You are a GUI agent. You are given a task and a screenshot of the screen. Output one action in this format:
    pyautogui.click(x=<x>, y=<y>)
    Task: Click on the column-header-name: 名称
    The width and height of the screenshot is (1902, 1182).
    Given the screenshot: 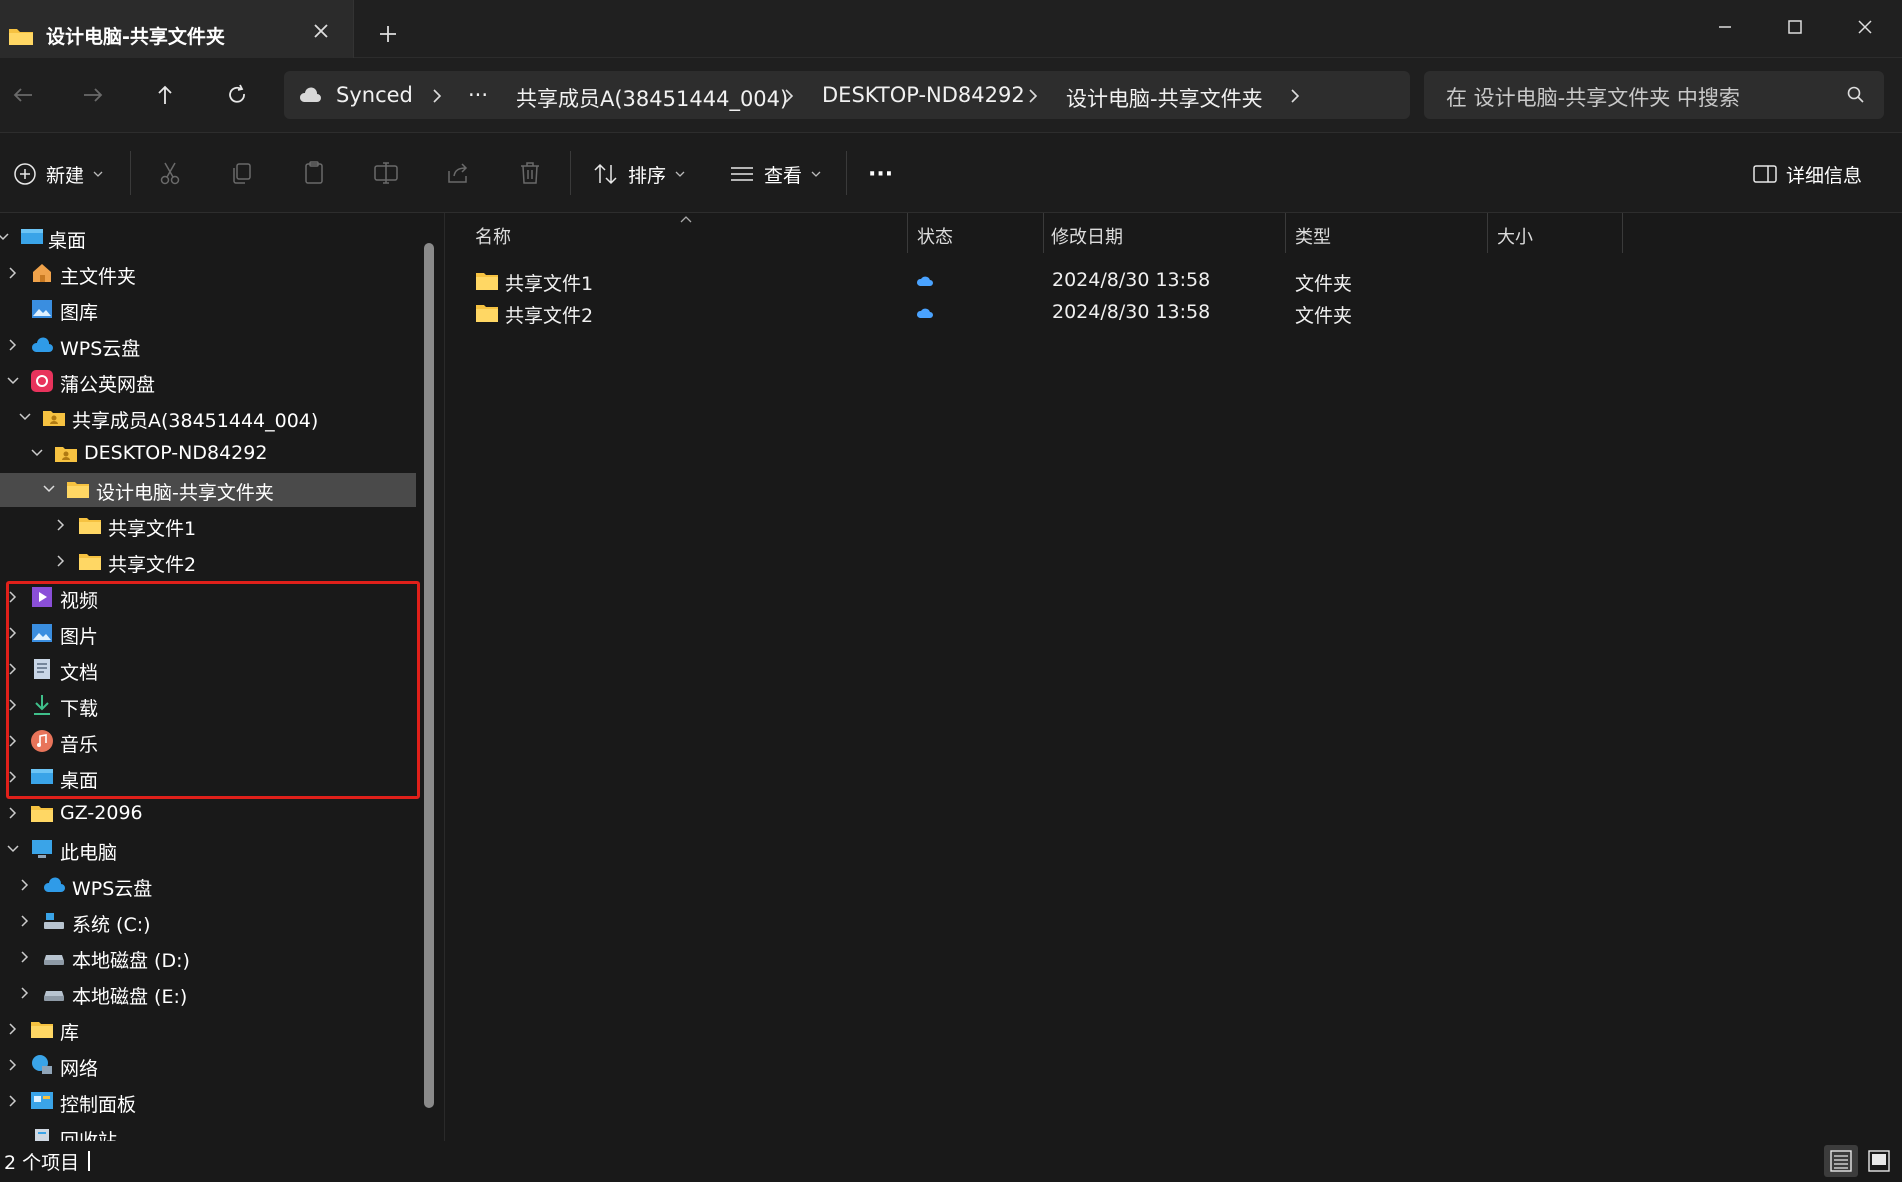 What is the action you would take?
    pyautogui.click(x=493, y=236)
    